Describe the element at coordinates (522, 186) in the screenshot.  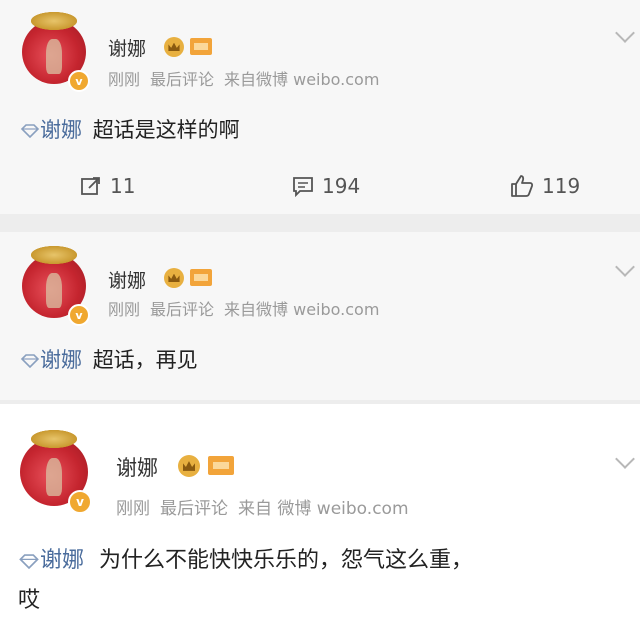
I see `thumbs-up-icon` at that location.